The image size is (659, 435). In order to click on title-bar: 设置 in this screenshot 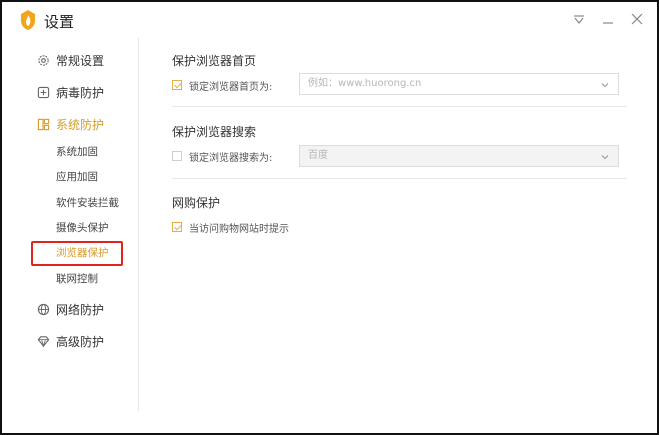, I will do `click(329, 20)`.